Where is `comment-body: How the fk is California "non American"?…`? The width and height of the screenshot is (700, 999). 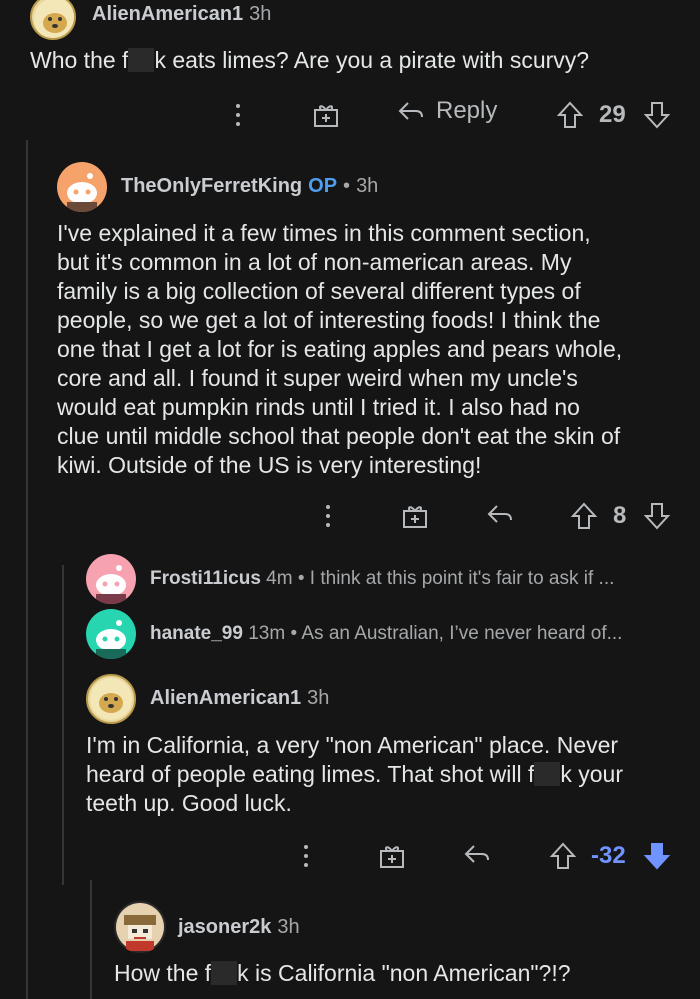
comment-body: How the fk is California "non American"?… is located at coordinates (342, 973).